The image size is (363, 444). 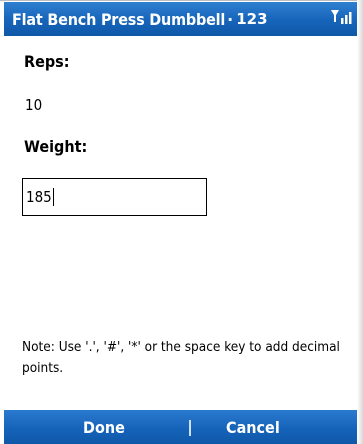 What do you see at coordinates (180, 427) in the screenshot?
I see `softkey-bar: Done Cancel` at bounding box center [180, 427].